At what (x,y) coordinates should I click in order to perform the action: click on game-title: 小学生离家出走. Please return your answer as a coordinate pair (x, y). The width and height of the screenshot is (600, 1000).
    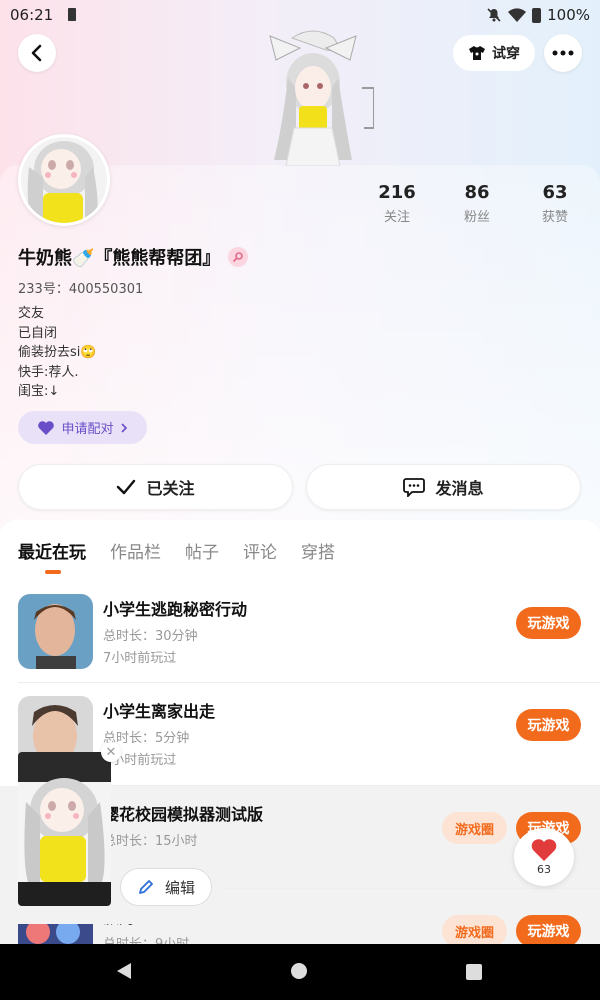
    Looking at the image, I should click on (159, 711).